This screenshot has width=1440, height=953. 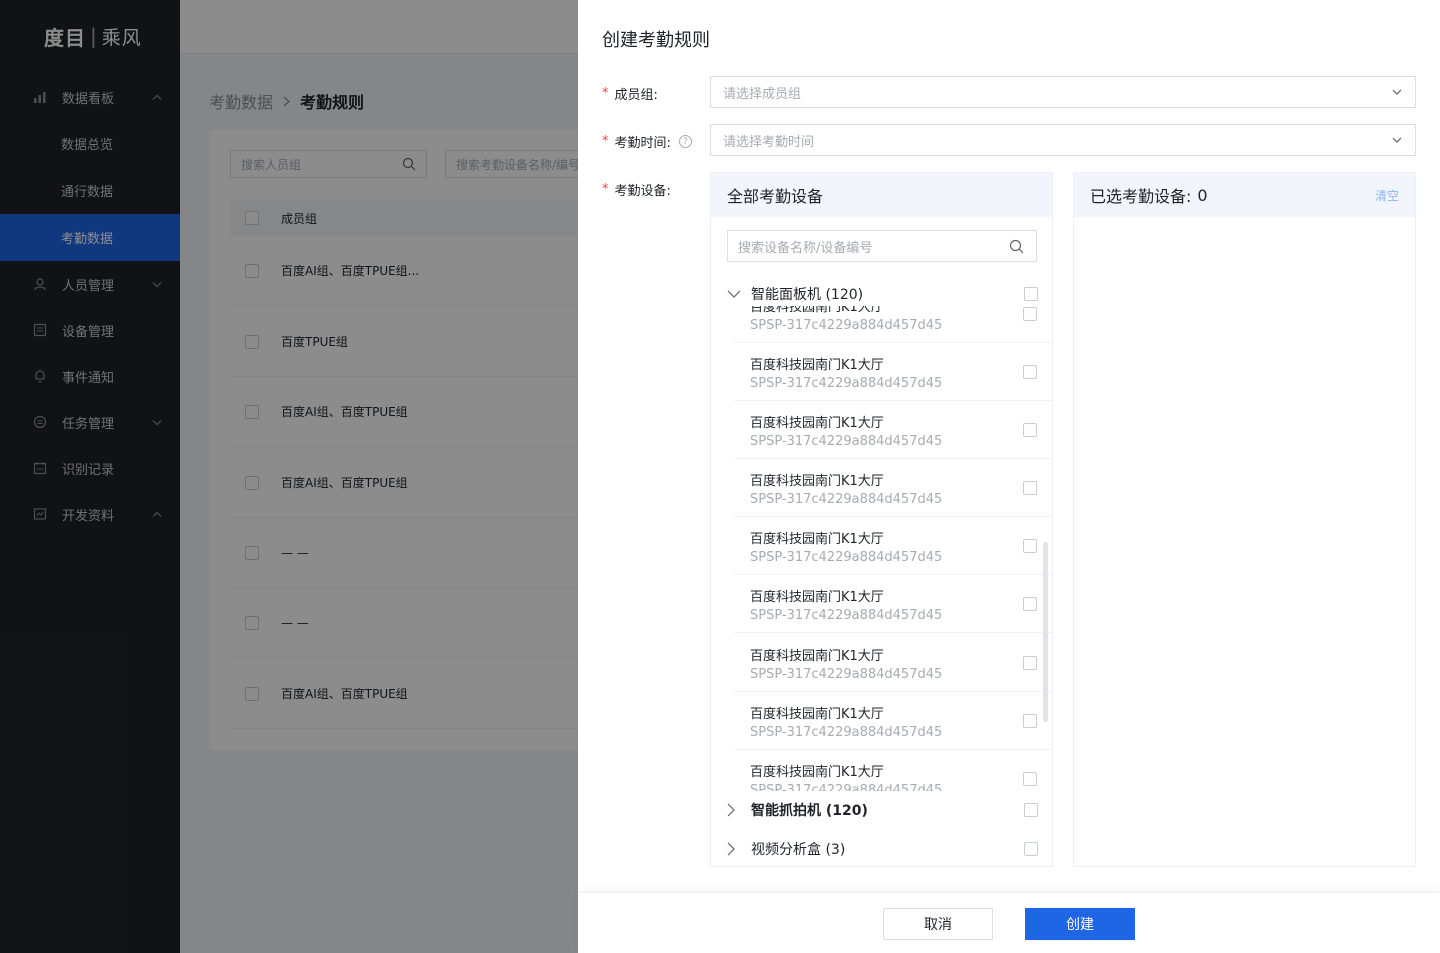 What do you see at coordinates (1045, 632) in the screenshot?
I see `scrollbar-thumb` at bounding box center [1045, 632].